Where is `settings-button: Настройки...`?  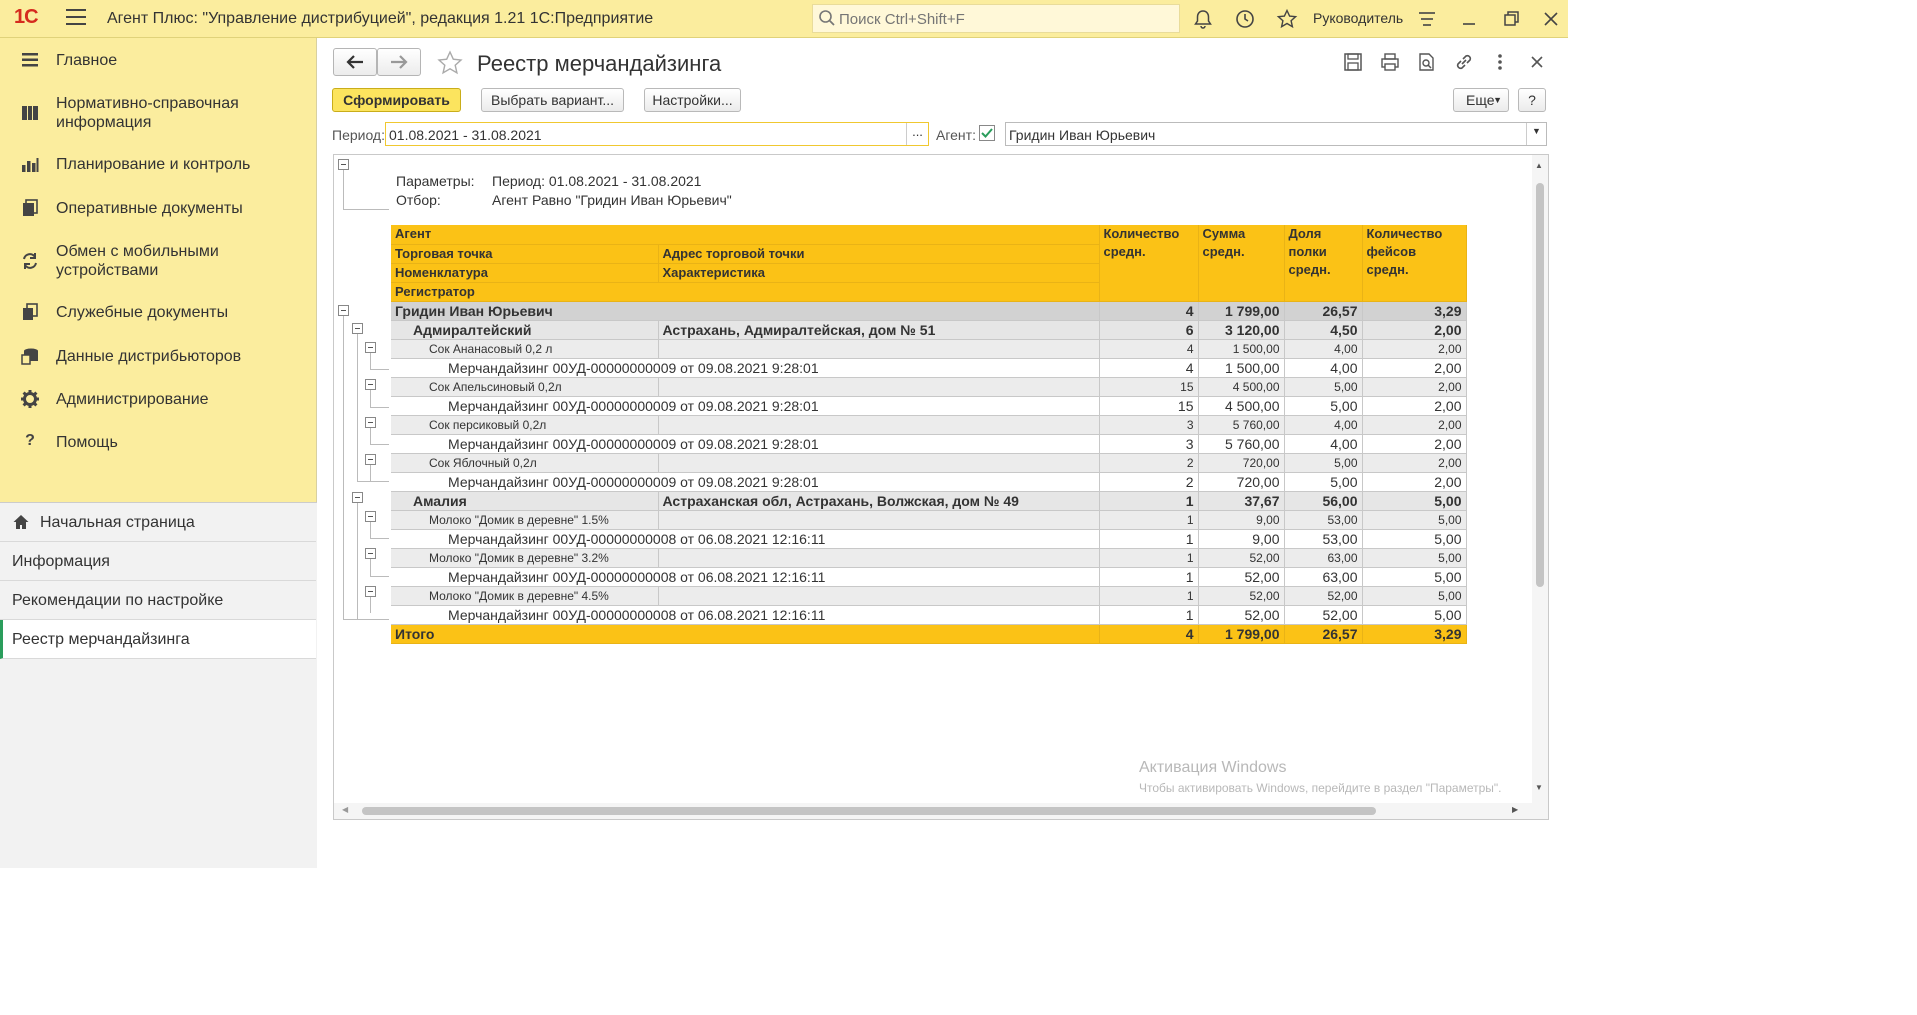 settings-button: Настройки... is located at coordinates (692, 100).